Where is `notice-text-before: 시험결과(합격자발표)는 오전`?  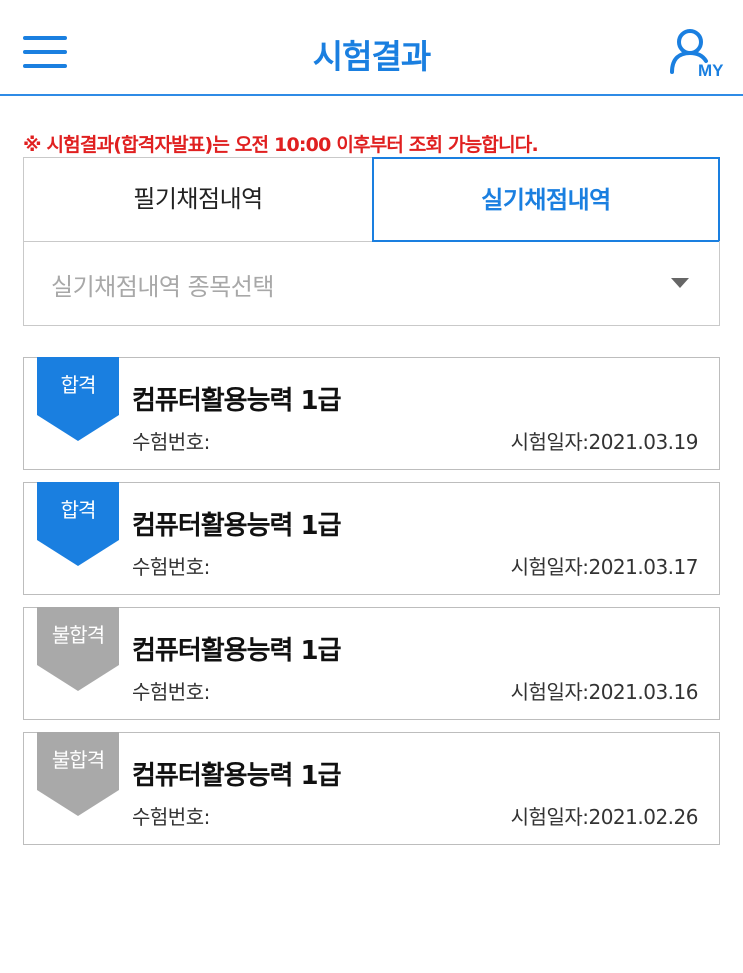 notice-text-before: 시험결과(합격자발표)는 오전 is located at coordinates (157, 145).